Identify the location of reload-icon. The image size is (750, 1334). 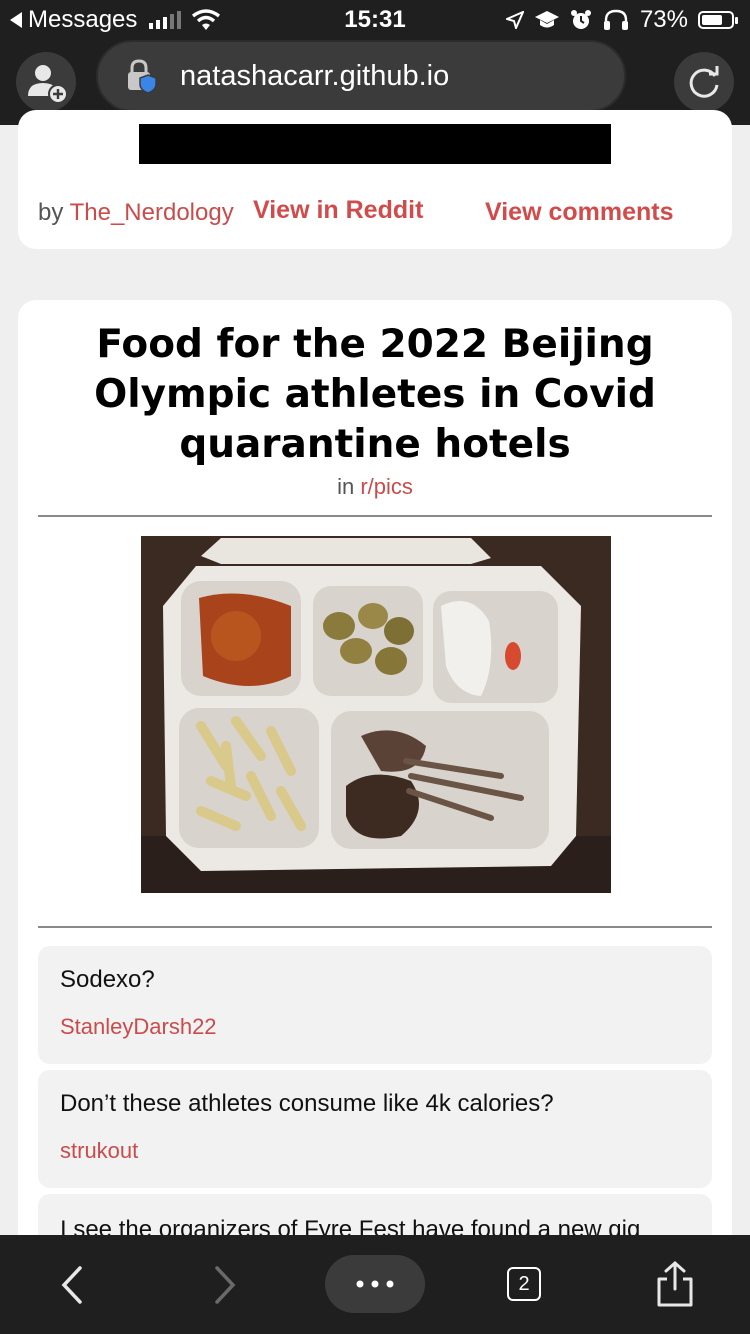
(704, 82).